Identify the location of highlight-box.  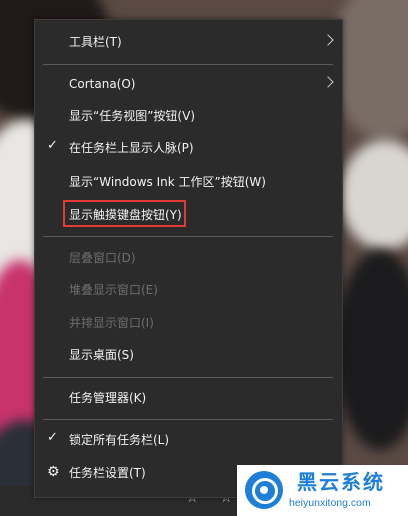
(124, 213).